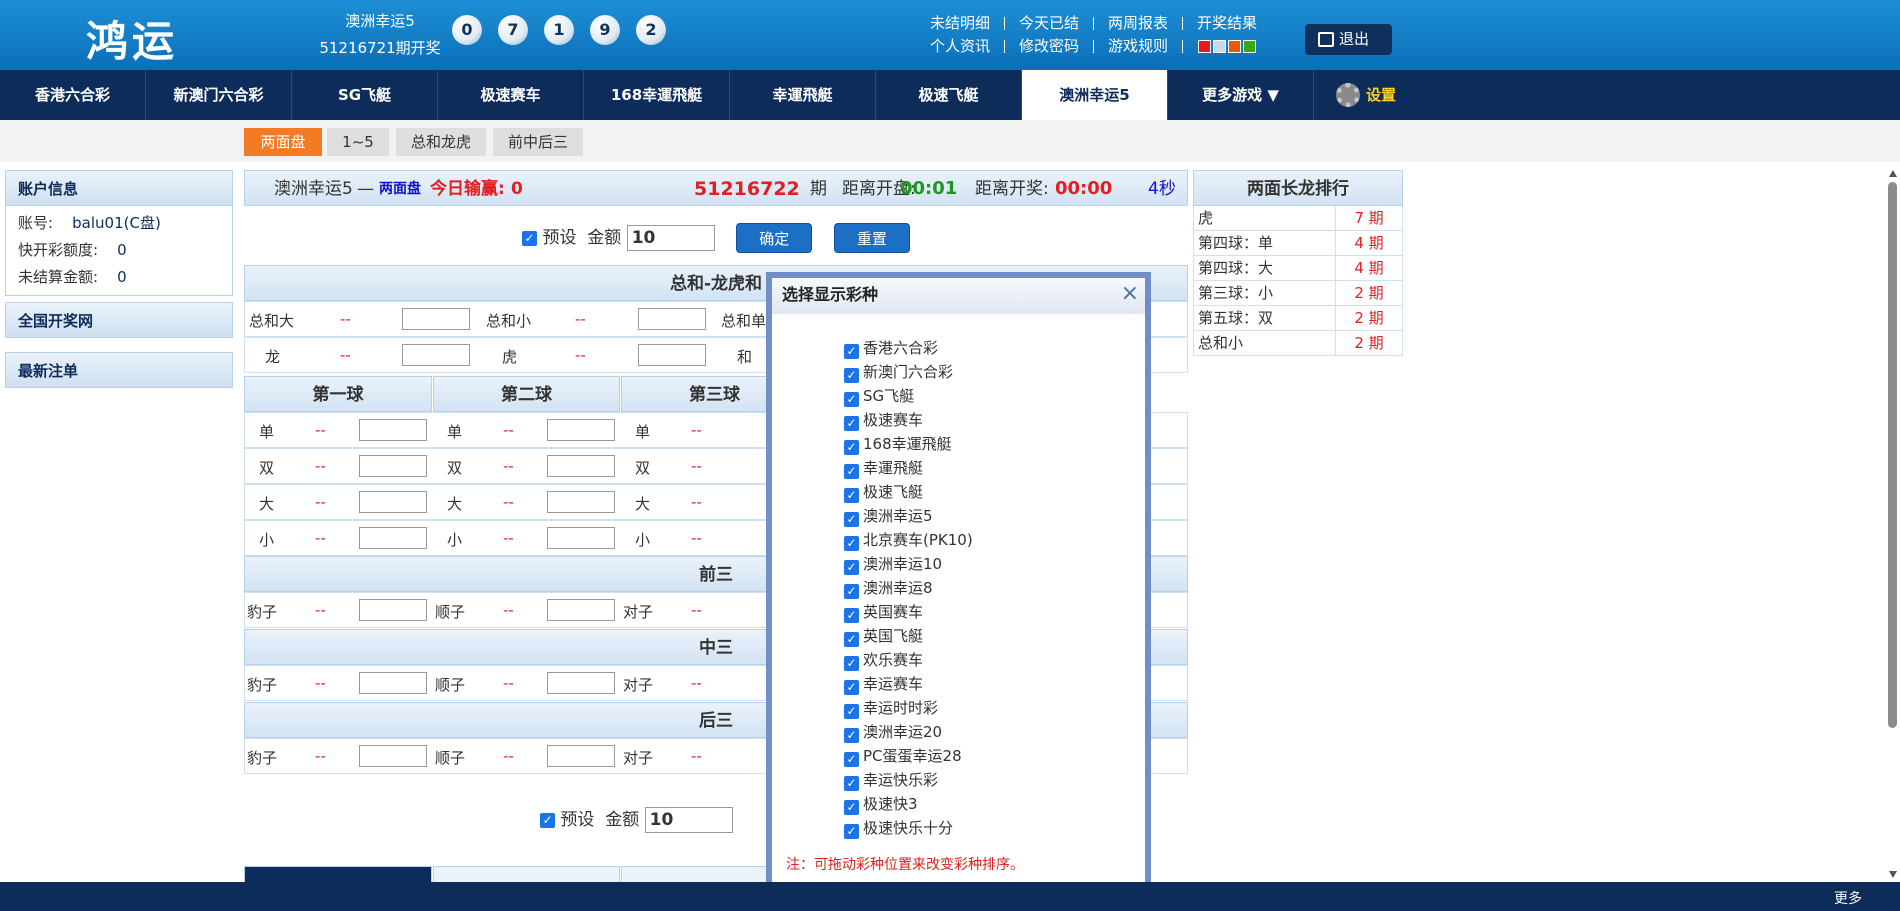 Image resolution: width=1900 pixels, height=911 pixels. I want to click on game-option: ✓ 英国赛车, so click(883, 612).